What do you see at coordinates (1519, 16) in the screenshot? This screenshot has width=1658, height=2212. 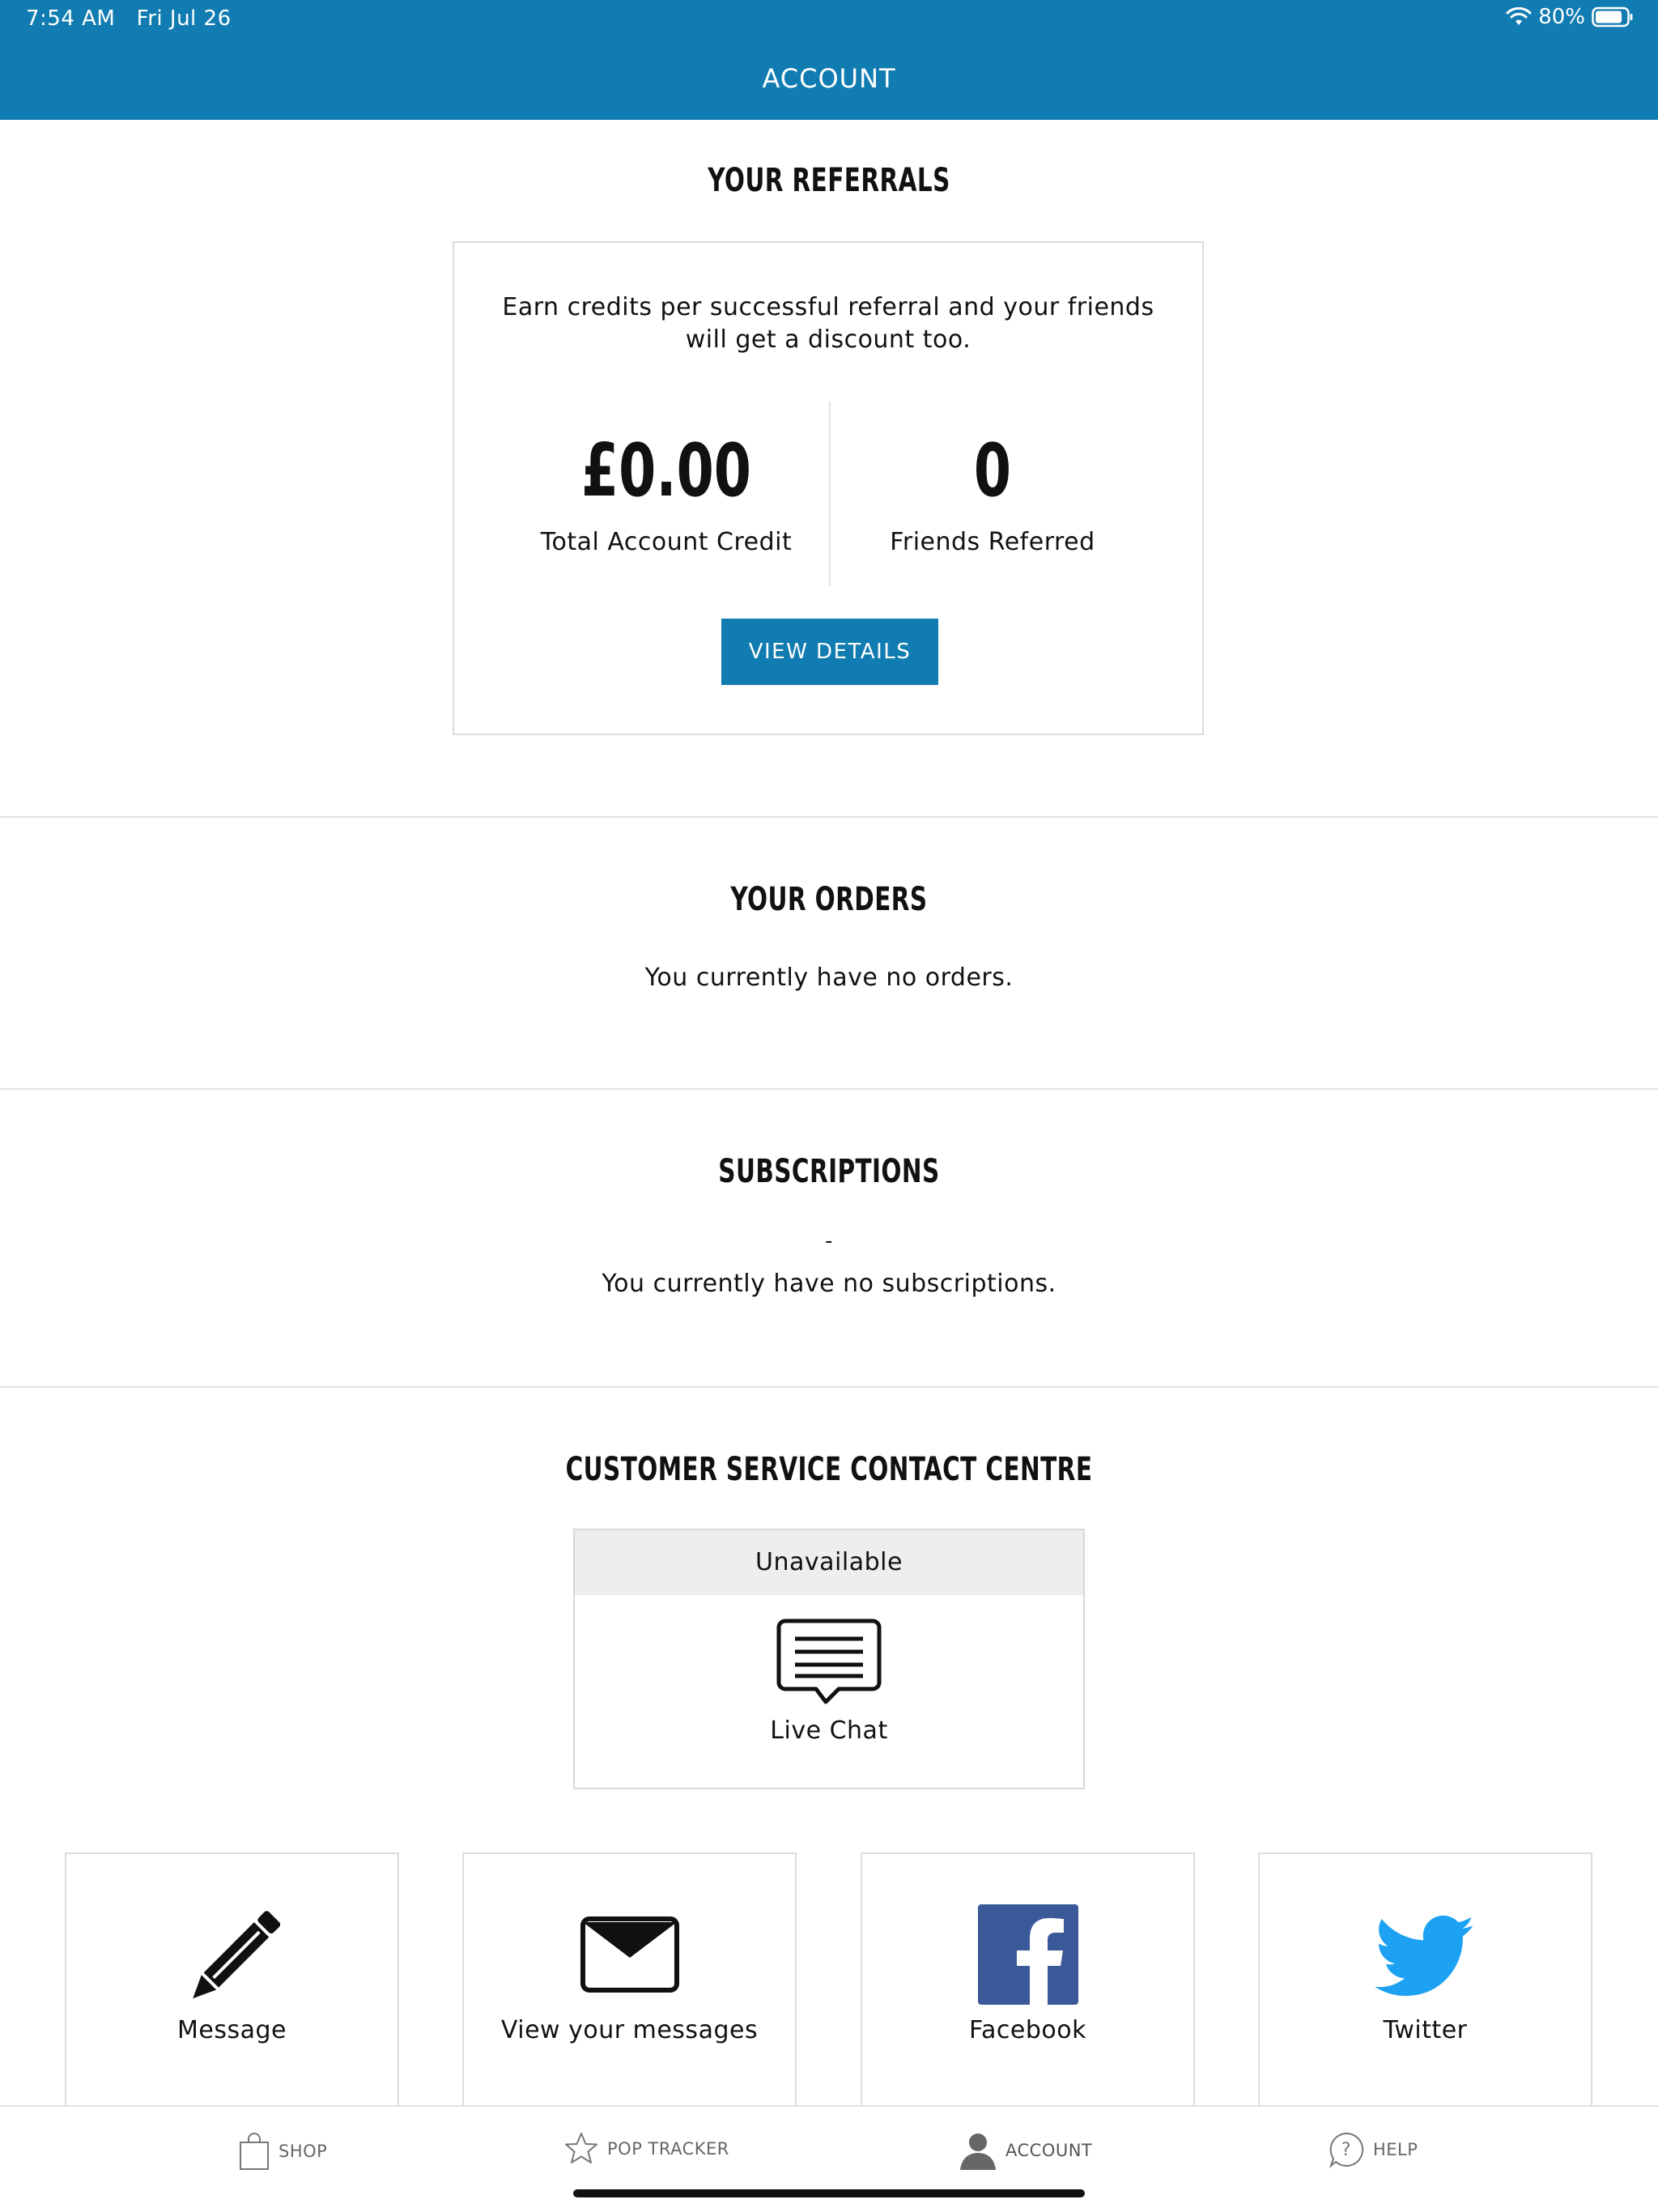 I see `wifi-icon` at bounding box center [1519, 16].